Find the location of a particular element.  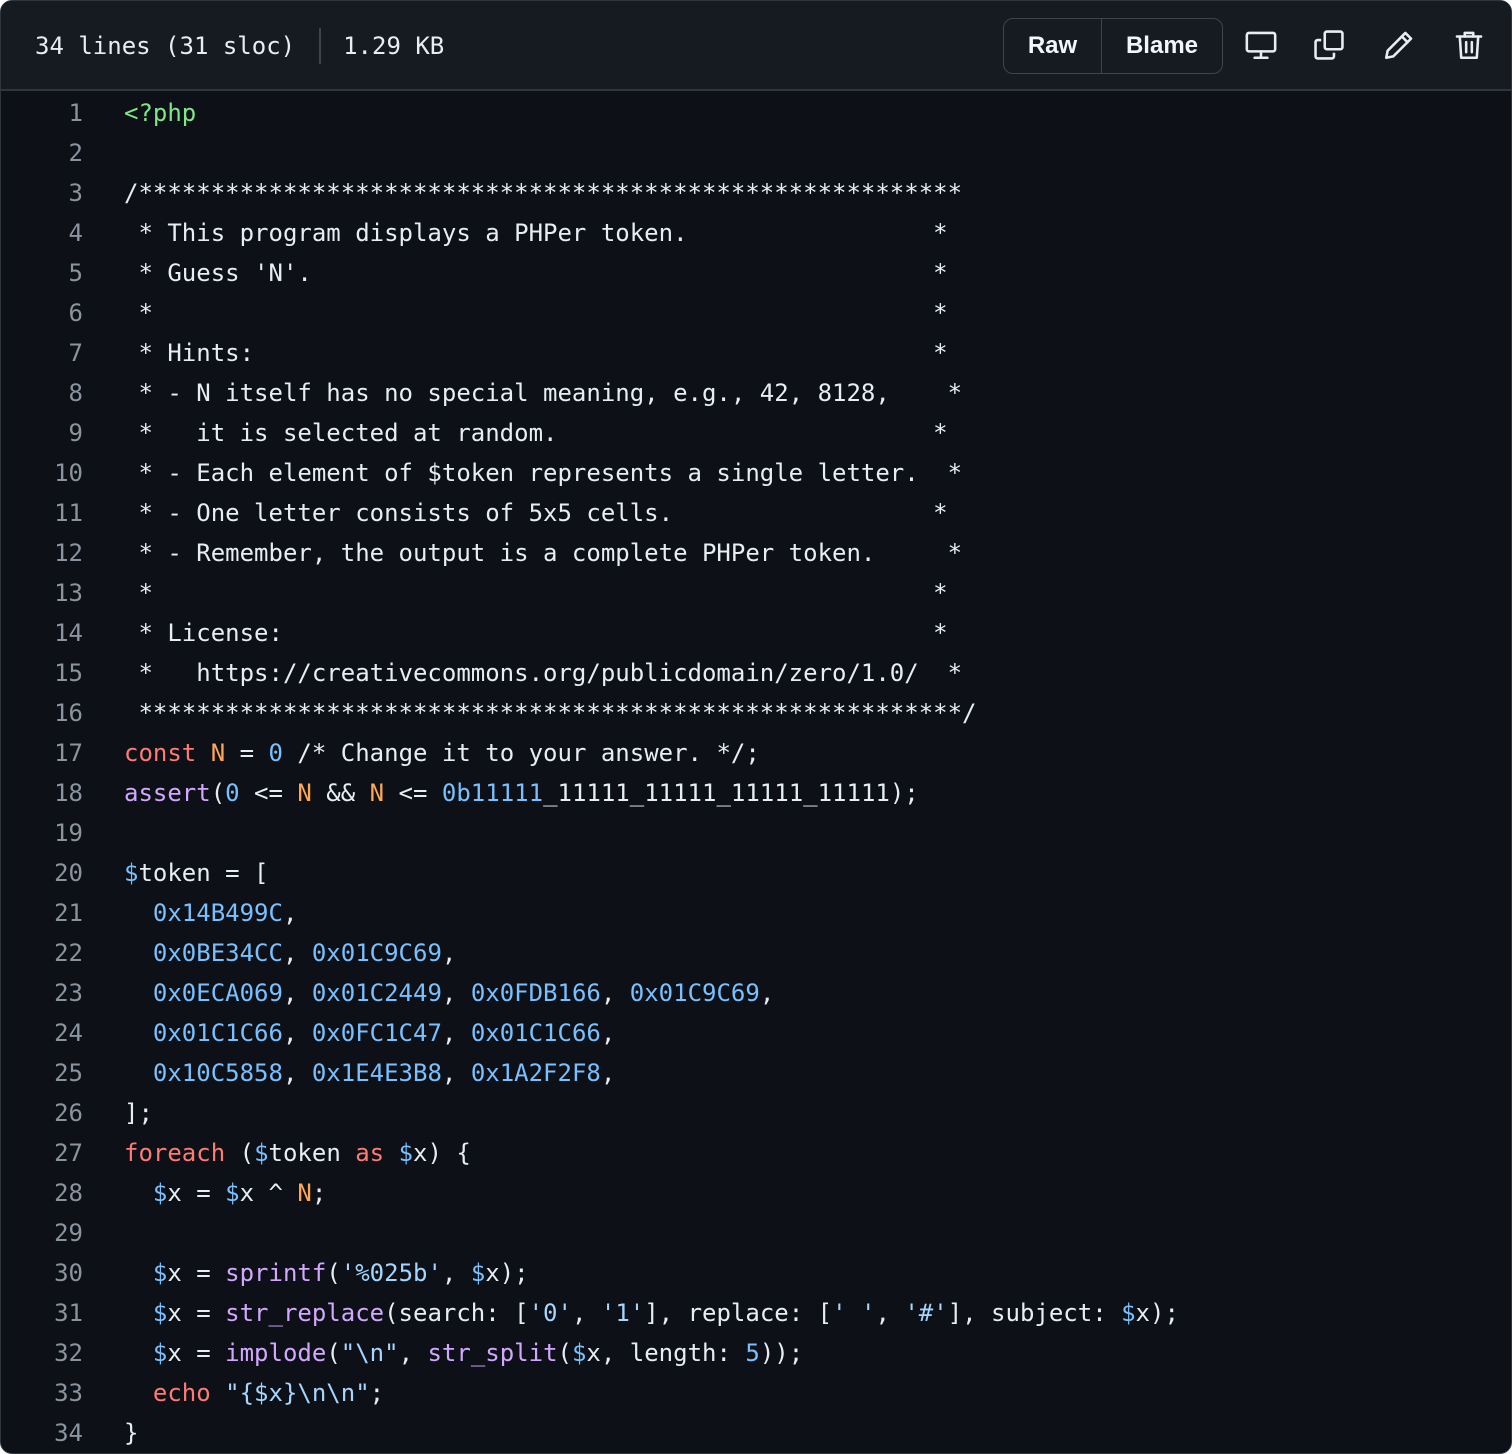

line-number: 27 is located at coordinates (52, 1153).